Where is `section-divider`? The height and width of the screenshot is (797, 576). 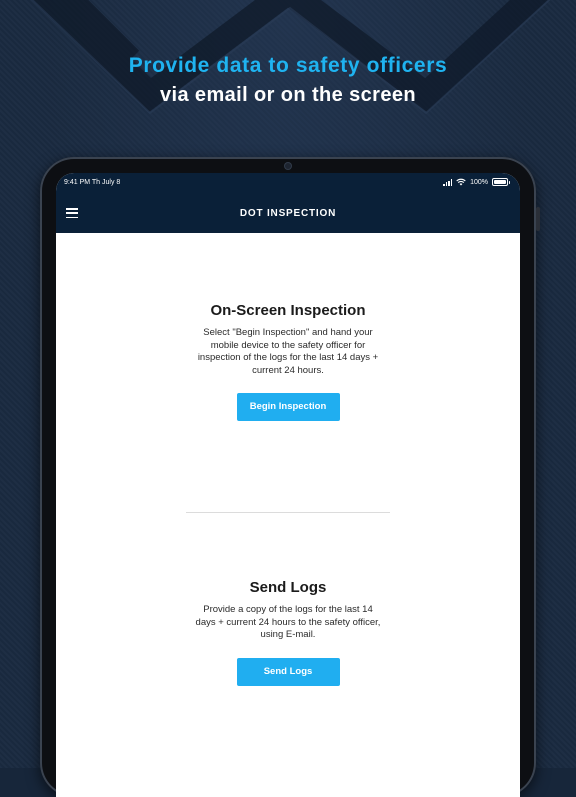
section-divider is located at coordinates (288, 512).